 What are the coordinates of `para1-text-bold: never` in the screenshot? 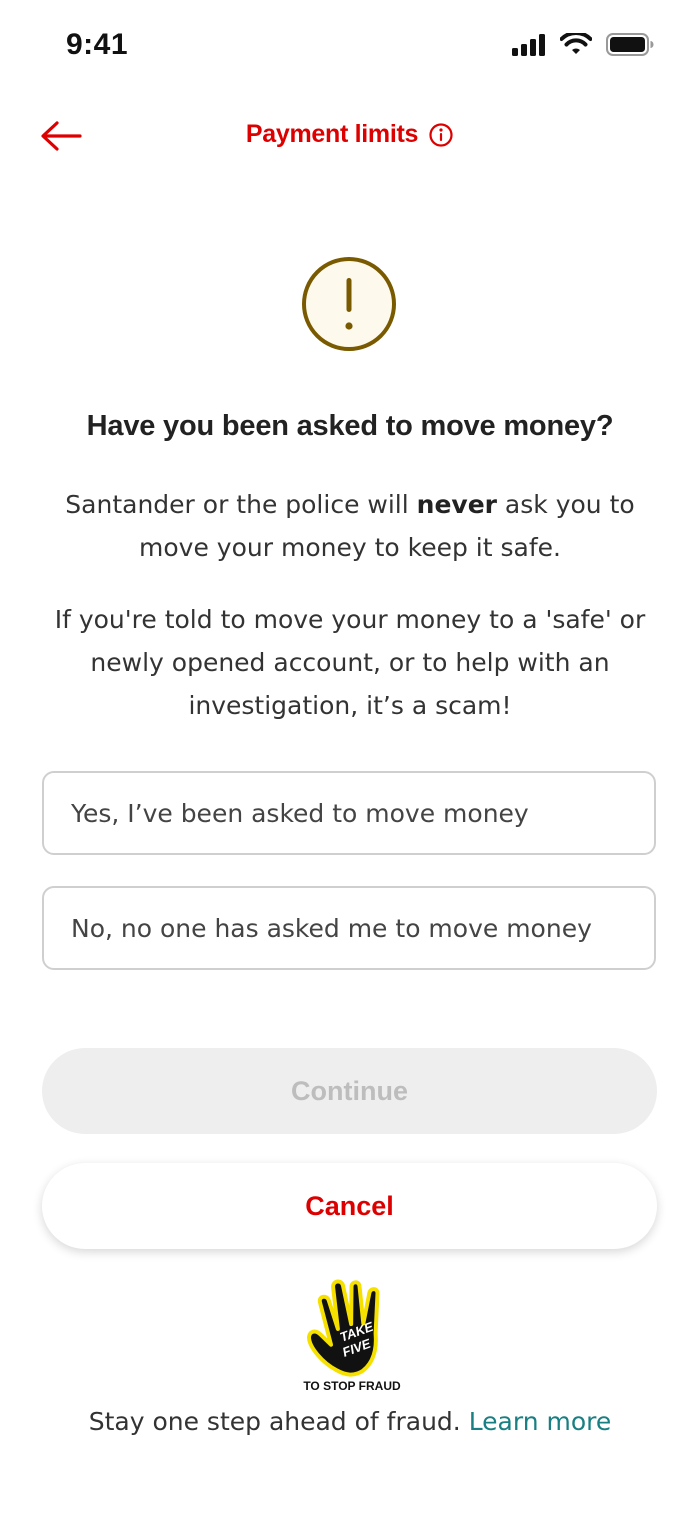 It's located at (456, 504).